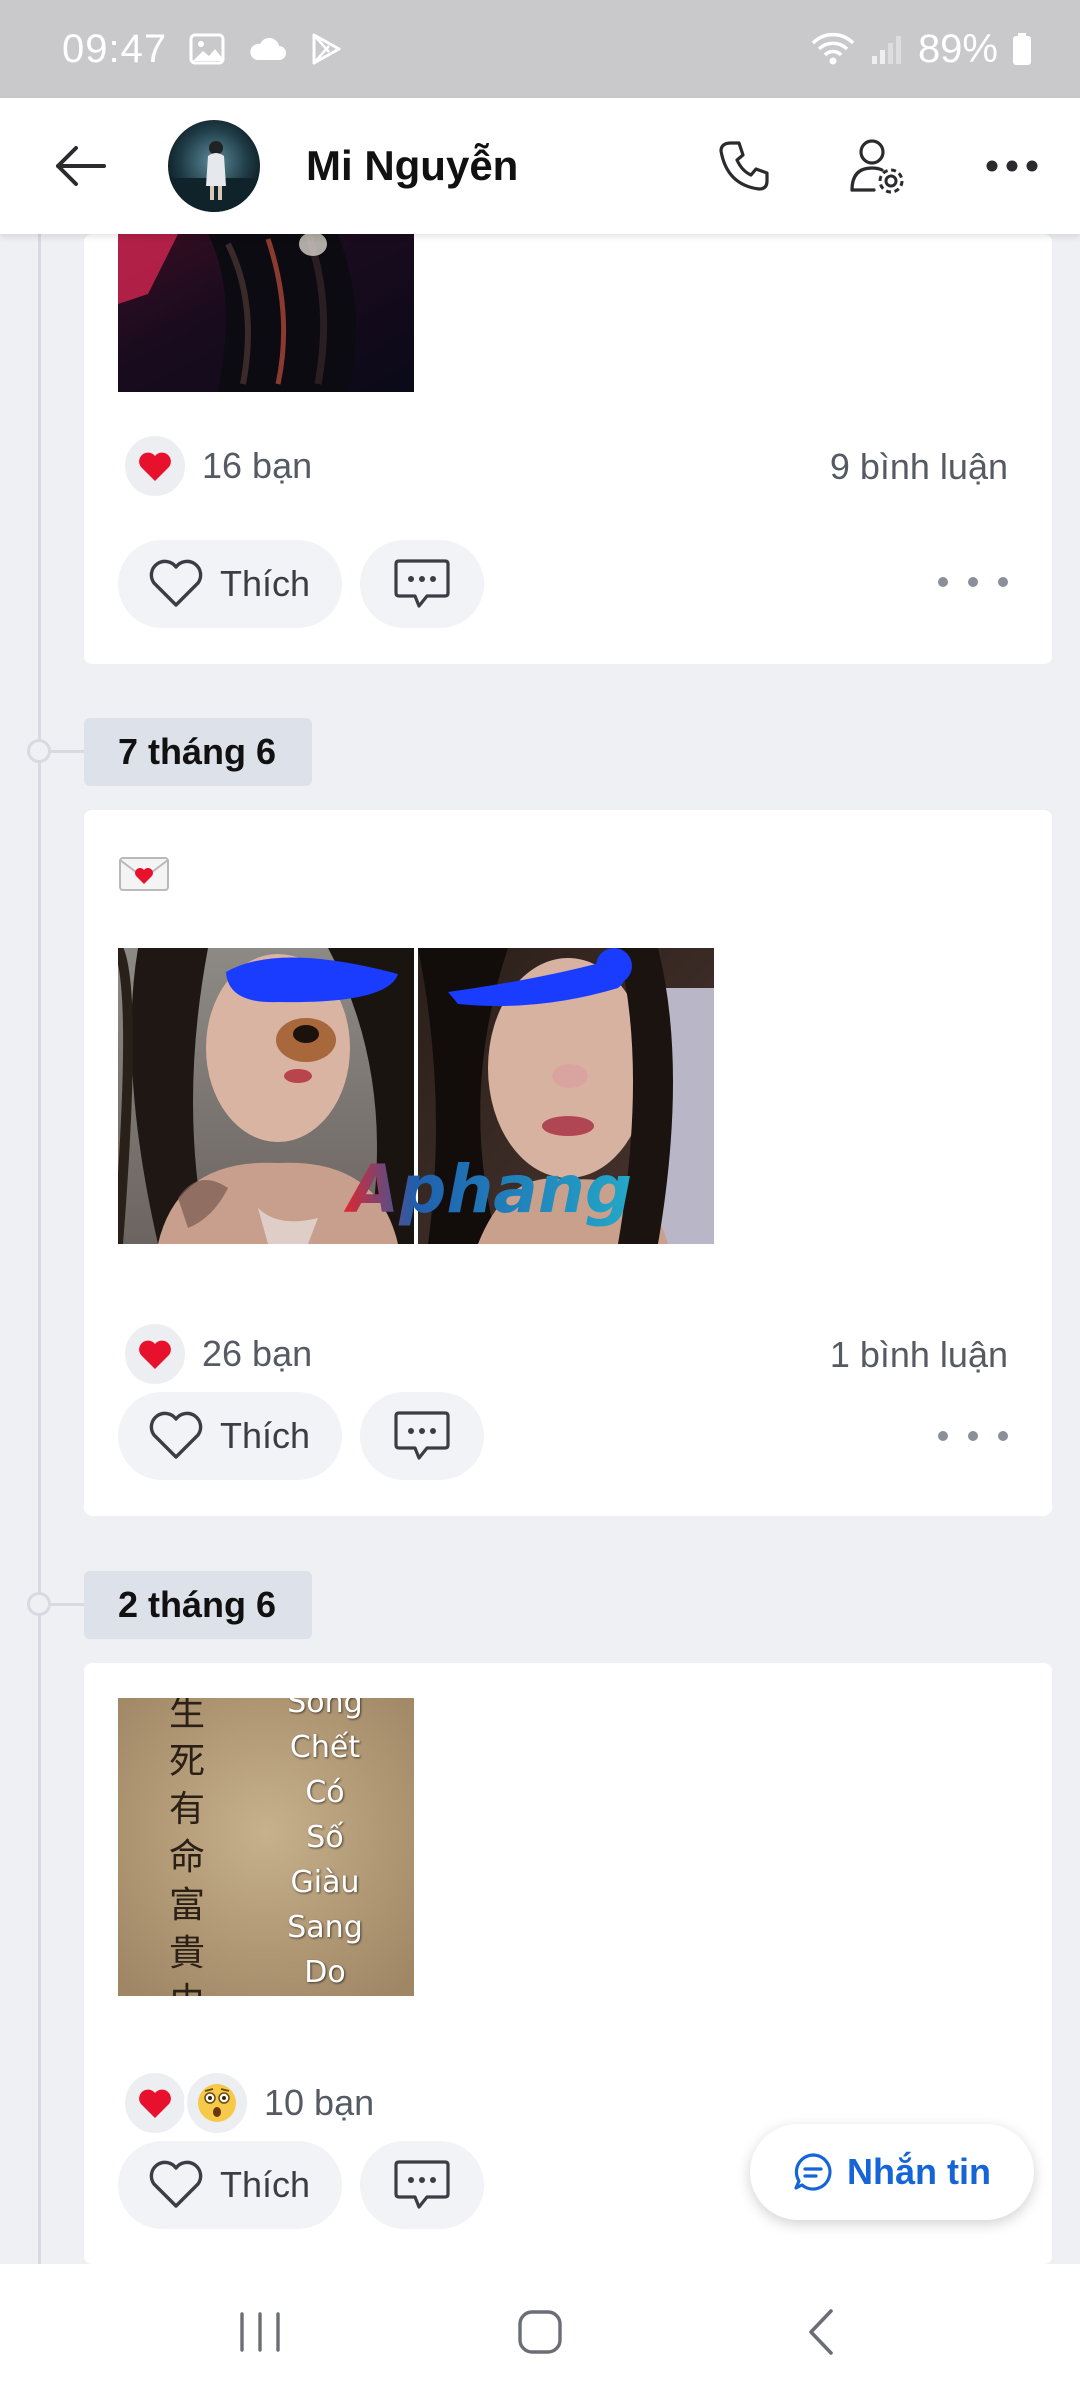  I want to click on status-bar: 09:47 89%, so click(540, 49).